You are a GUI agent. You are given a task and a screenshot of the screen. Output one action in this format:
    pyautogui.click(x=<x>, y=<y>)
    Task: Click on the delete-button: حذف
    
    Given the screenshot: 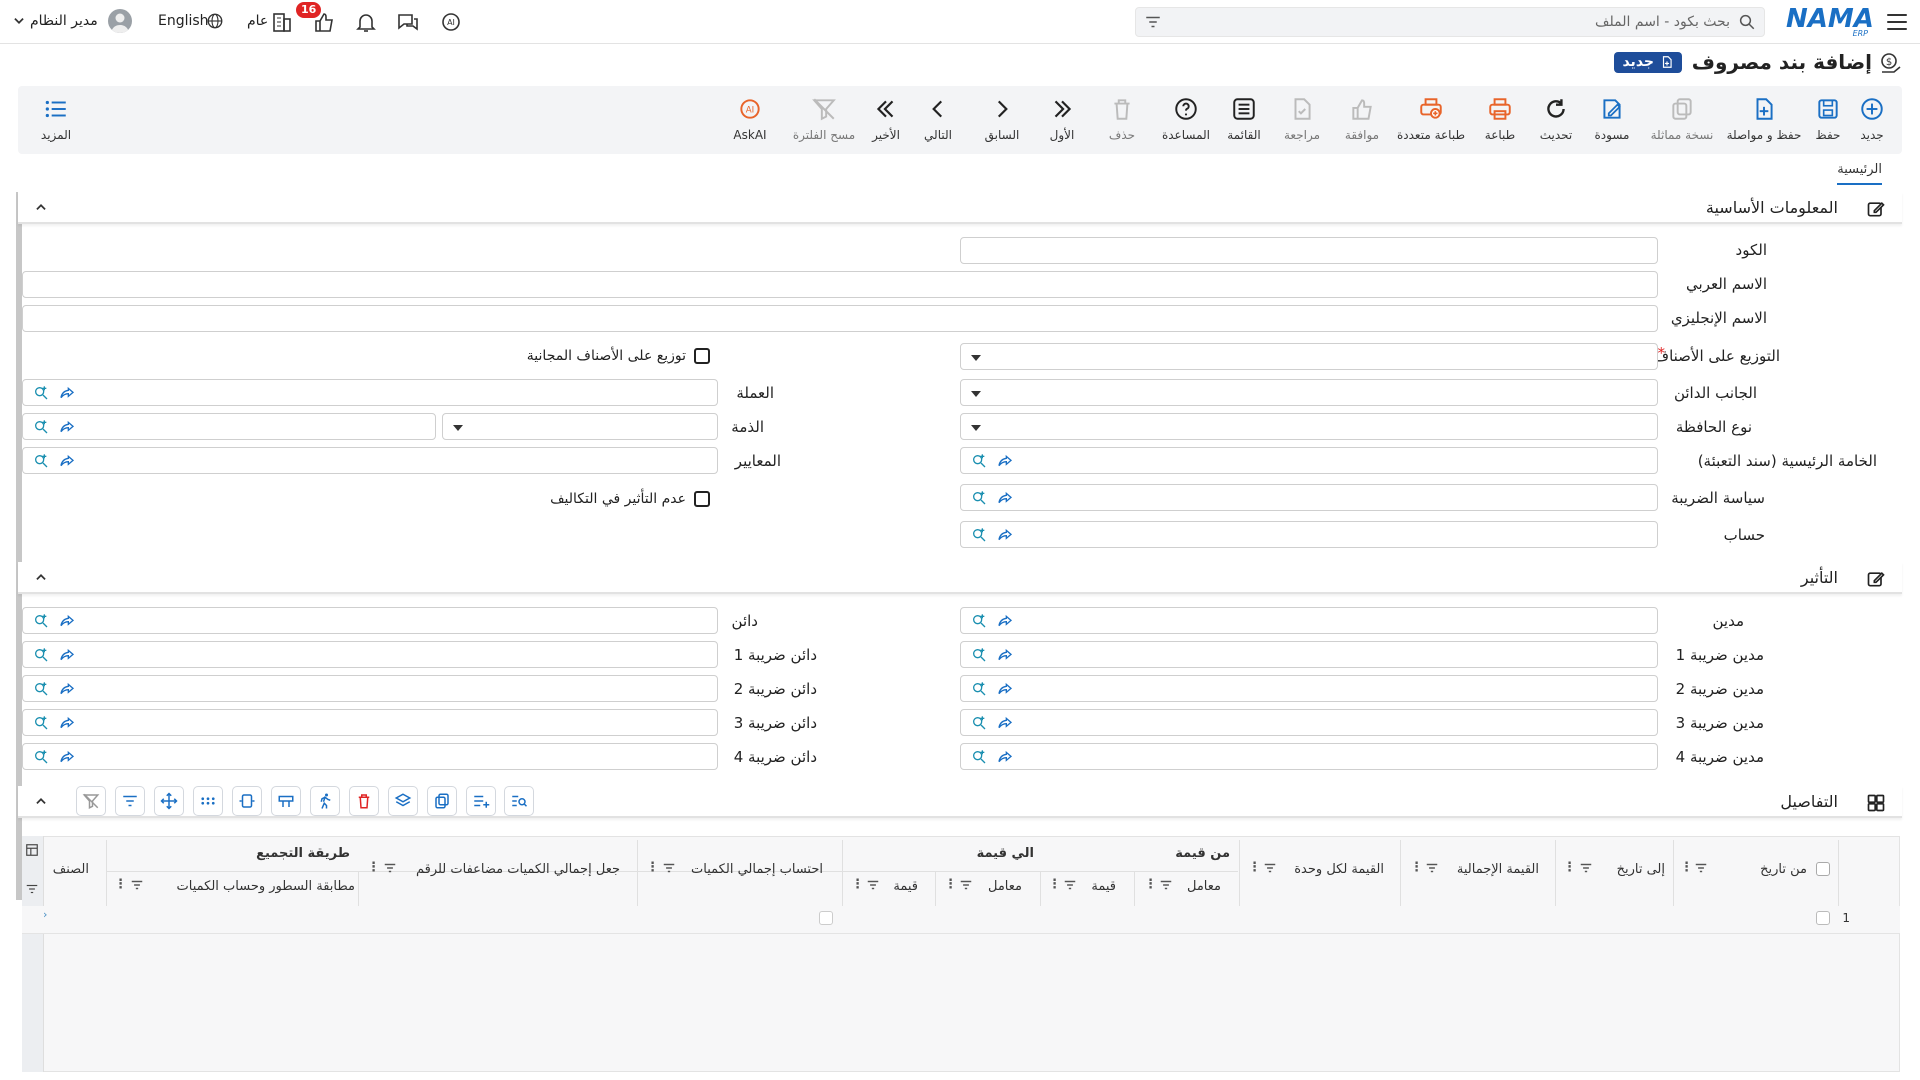 What is the action you would take?
    pyautogui.click(x=1122, y=119)
    